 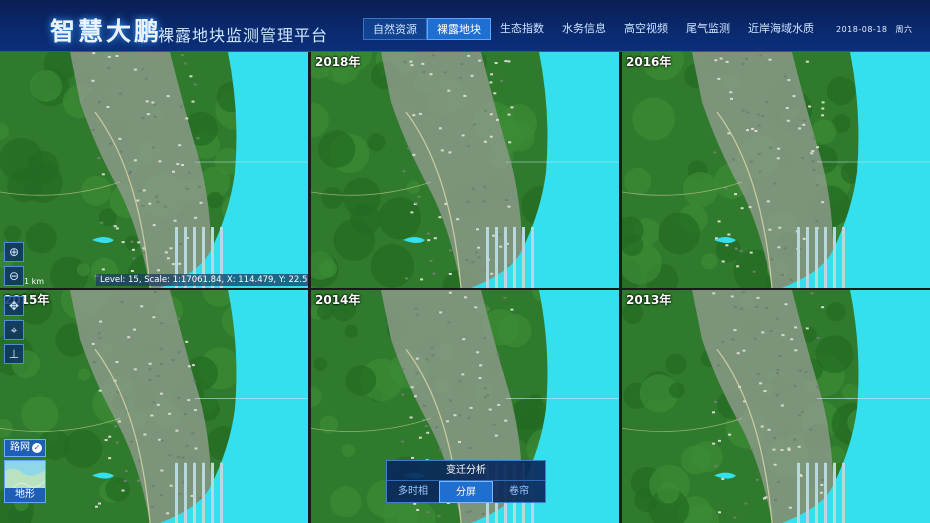 What do you see at coordinates (14, 252) in the screenshot?
I see `zoom-in-icon: ⊕` at bounding box center [14, 252].